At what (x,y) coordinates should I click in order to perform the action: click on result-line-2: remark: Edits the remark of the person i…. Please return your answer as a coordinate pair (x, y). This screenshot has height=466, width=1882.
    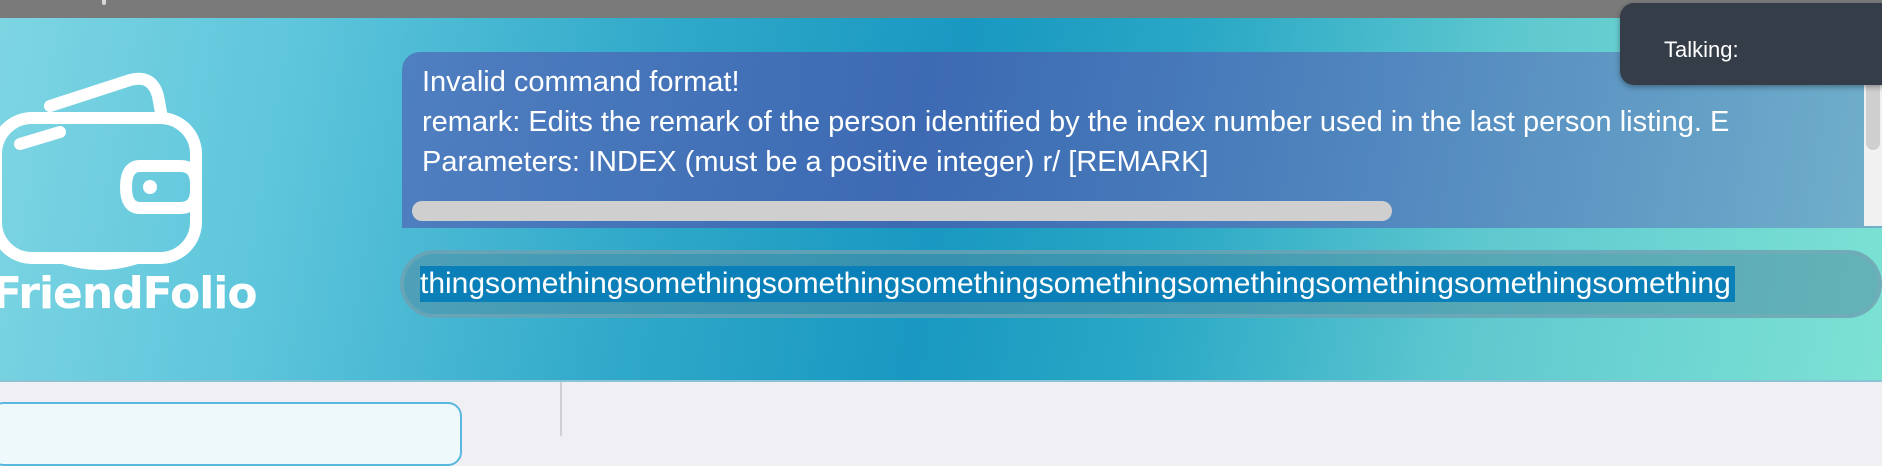
    Looking at the image, I should click on (1076, 122).